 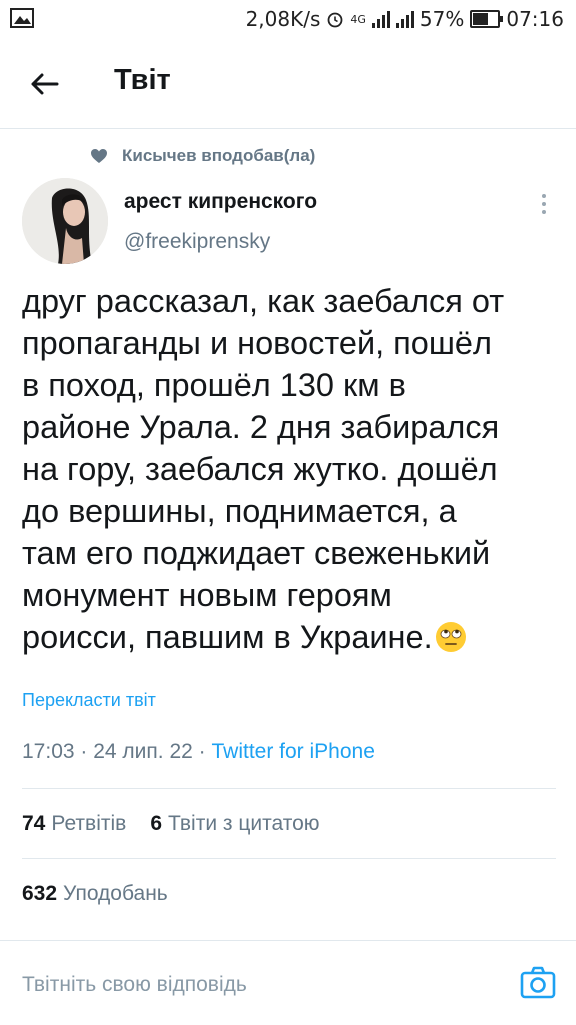 I want to click on avatar, so click(x=65, y=221).